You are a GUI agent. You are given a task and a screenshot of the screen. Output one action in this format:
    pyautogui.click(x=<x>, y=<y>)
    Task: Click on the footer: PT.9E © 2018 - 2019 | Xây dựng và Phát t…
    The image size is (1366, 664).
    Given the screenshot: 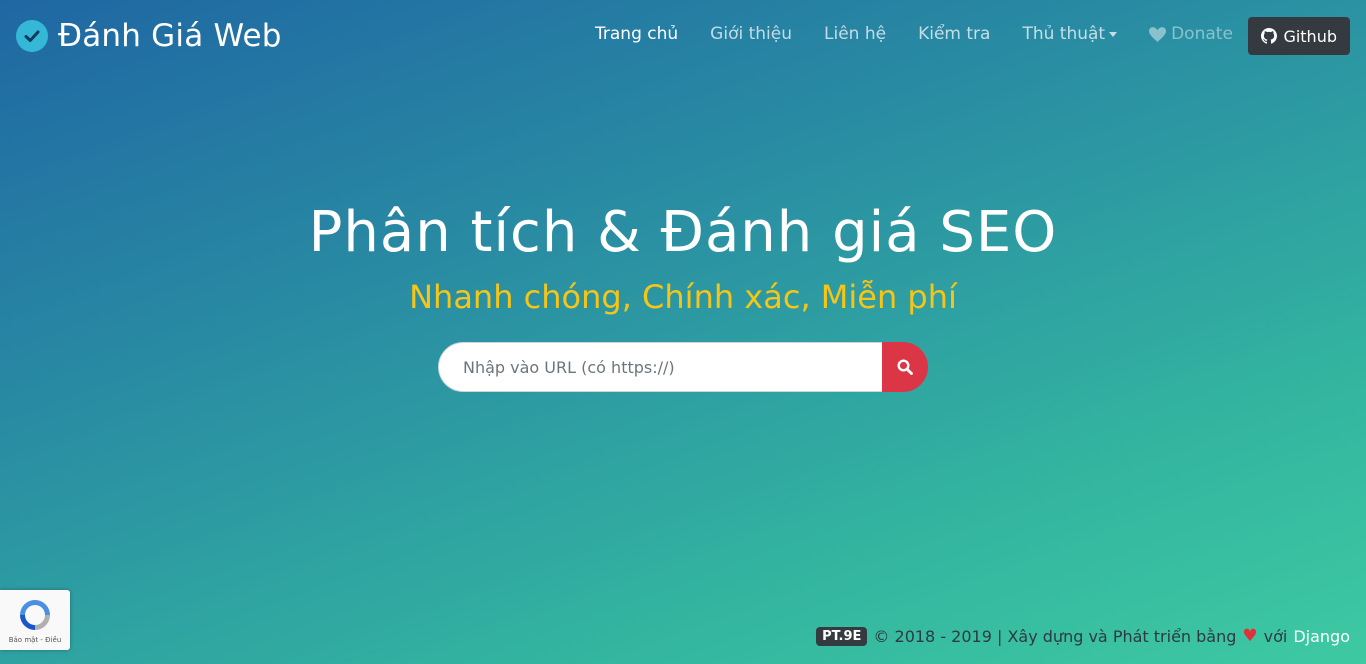 What is the action you would take?
    pyautogui.click(x=1083, y=636)
    